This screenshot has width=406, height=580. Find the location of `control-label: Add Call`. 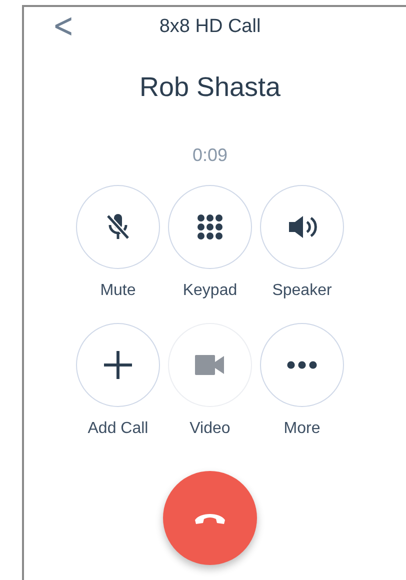

control-label: Add Call is located at coordinates (118, 428).